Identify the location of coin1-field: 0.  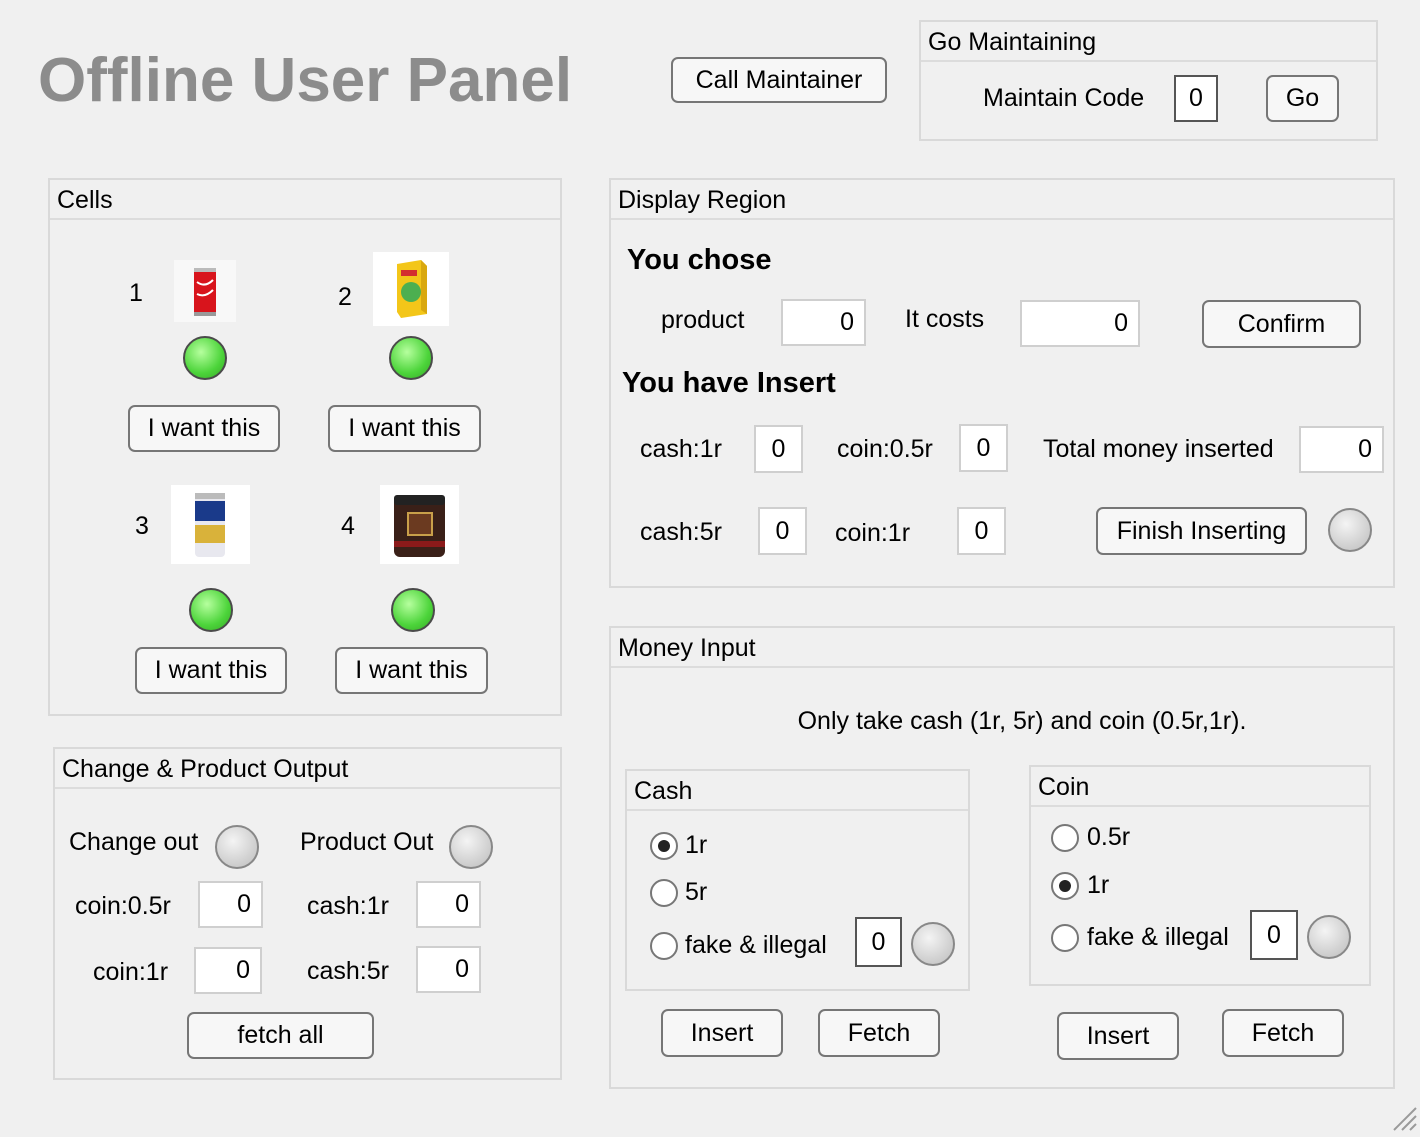
(981, 531).